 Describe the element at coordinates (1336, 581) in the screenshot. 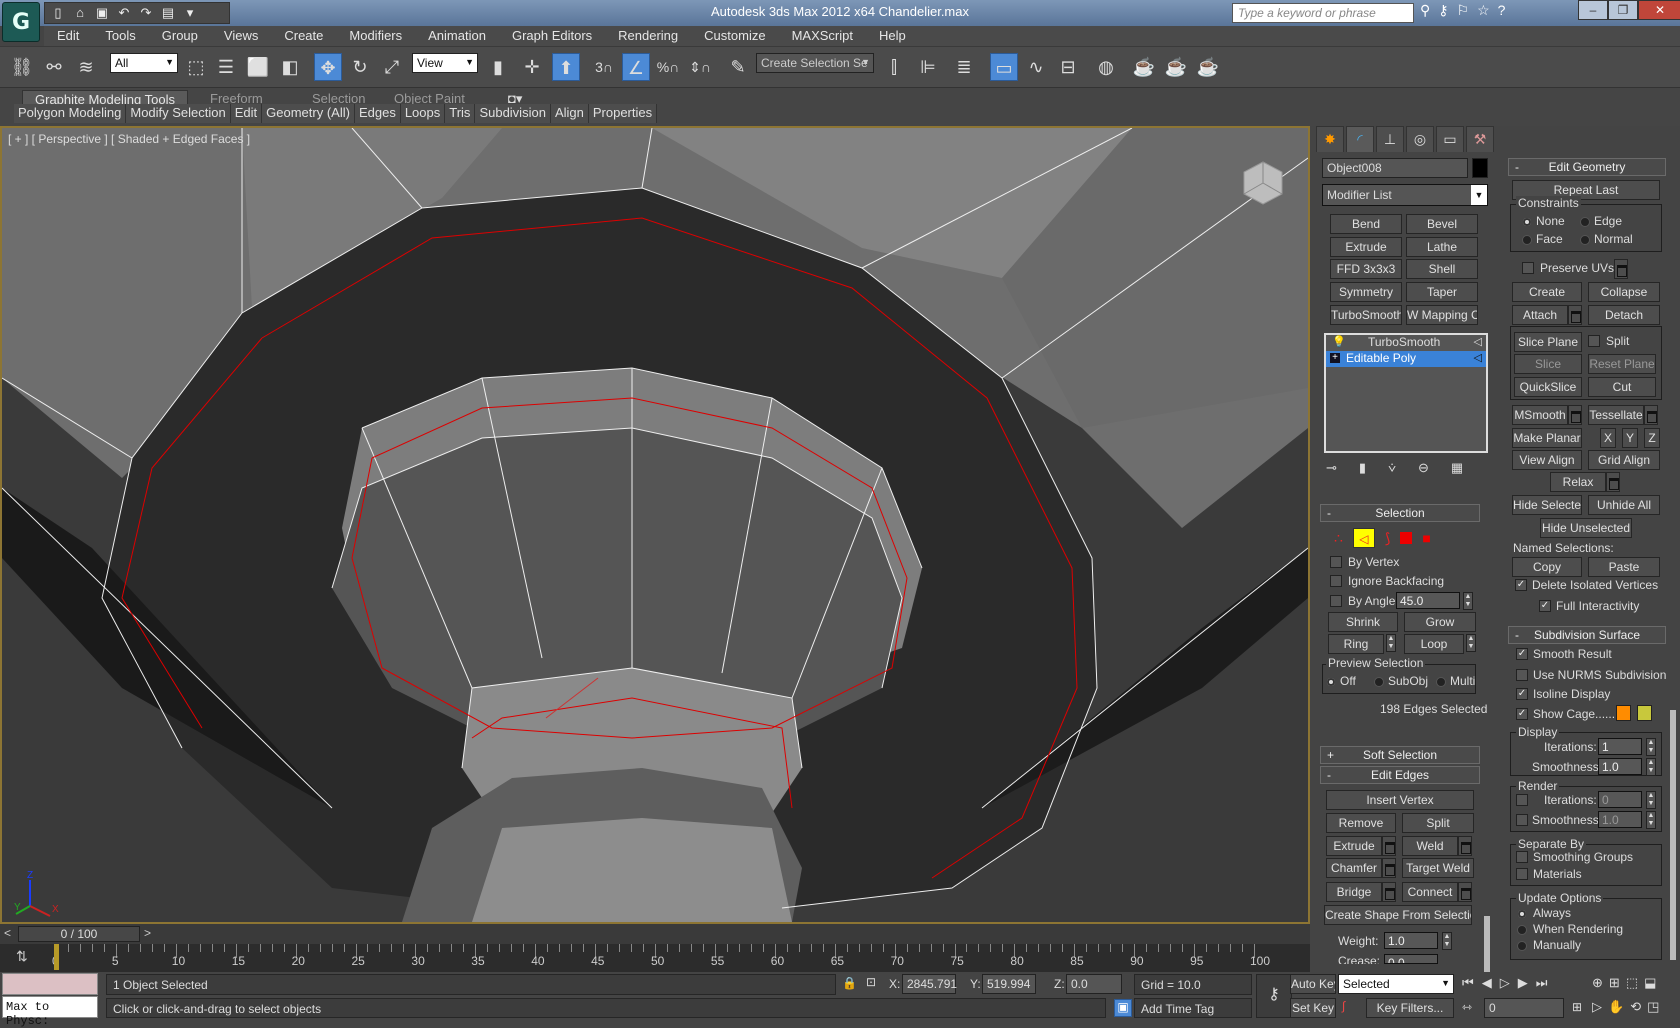

I see `ignore-backfacing-checkbox` at that location.